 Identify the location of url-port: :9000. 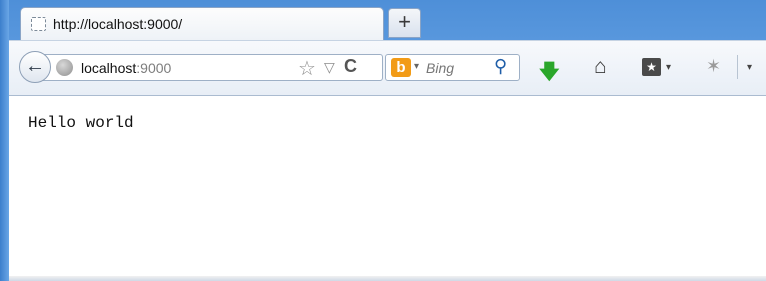
(154, 68).